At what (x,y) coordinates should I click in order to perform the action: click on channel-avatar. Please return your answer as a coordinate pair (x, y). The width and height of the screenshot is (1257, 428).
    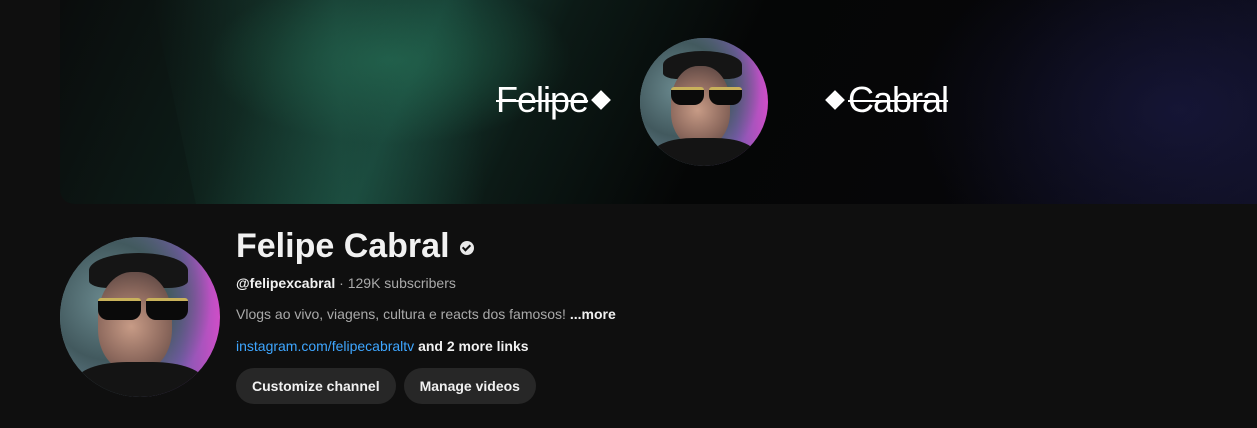
    Looking at the image, I should click on (140, 317).